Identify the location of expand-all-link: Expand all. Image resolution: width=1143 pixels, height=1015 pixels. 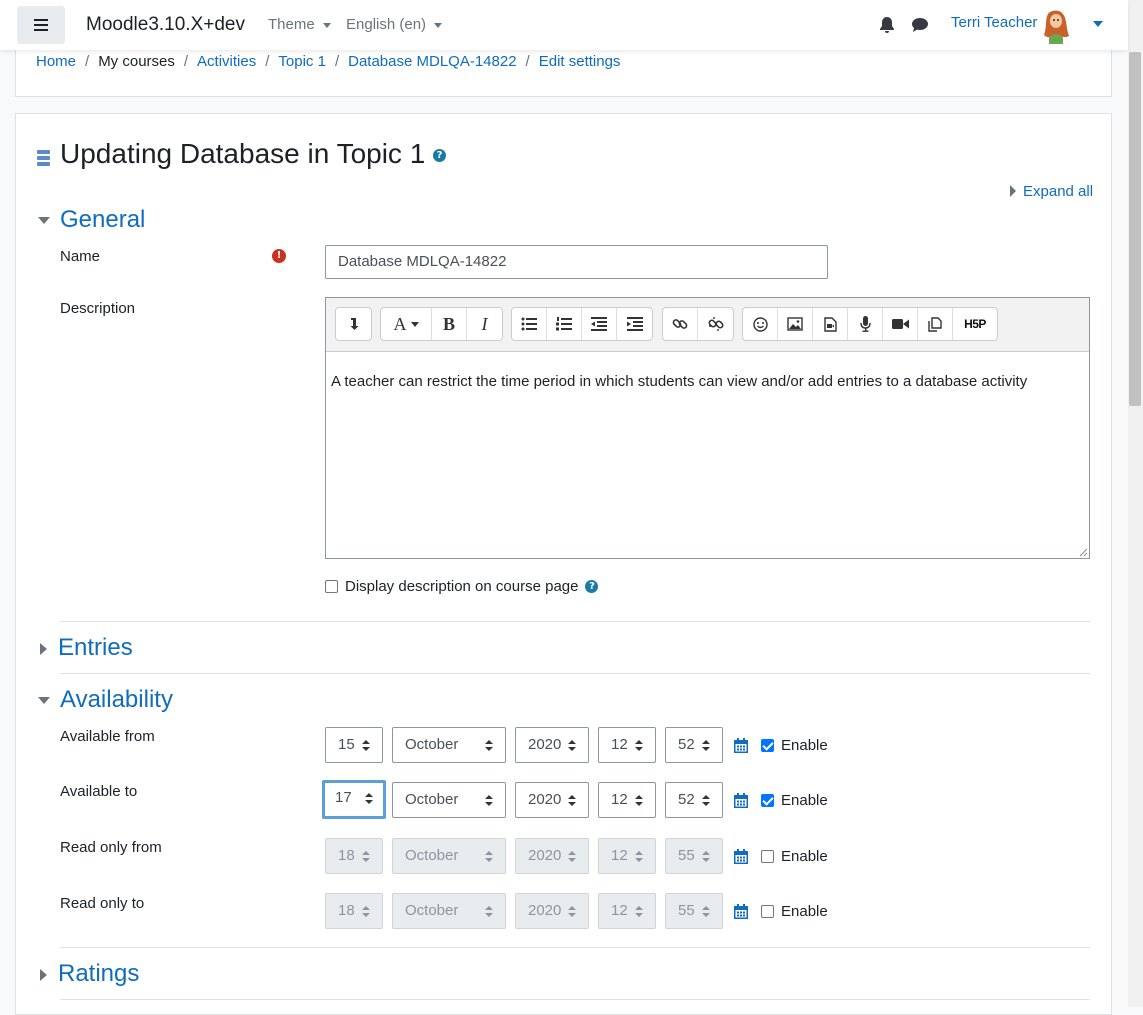
(1051, 191).